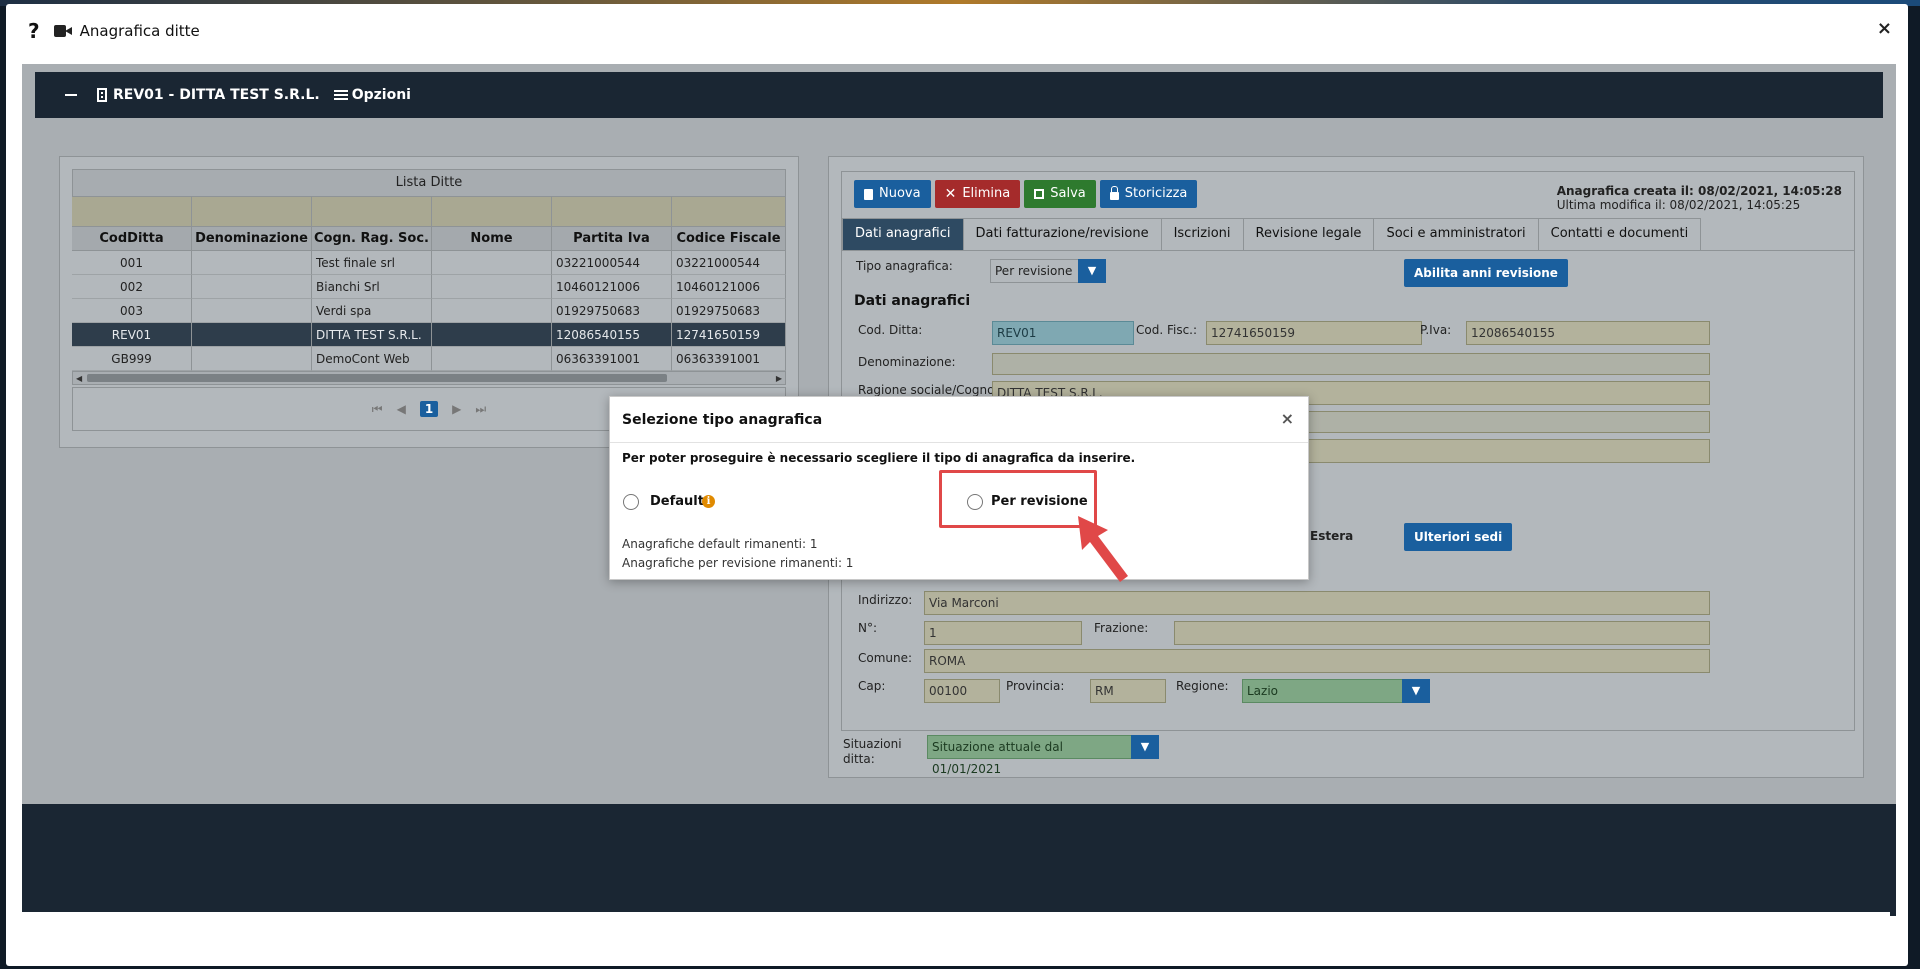 Image resolution: width=1920 pixels, height=969 pixels. What do you see at coordinates (631, 502) in the screenshot?
I see `default-radio` at bounding box center [631, 502].